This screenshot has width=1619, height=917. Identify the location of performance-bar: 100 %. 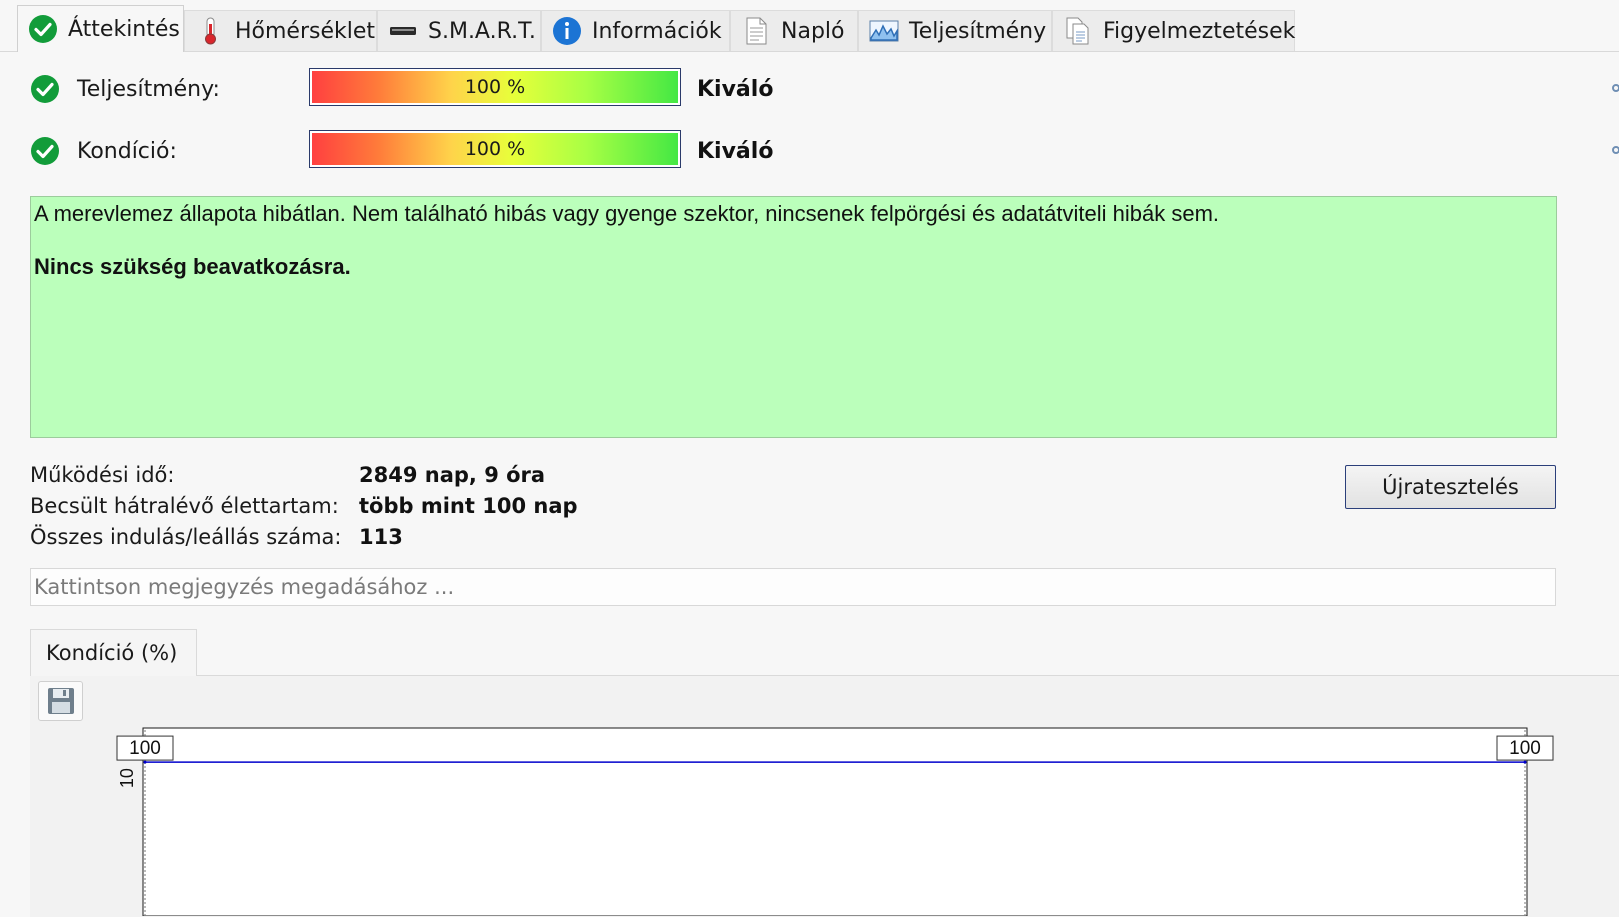
(495, 87).